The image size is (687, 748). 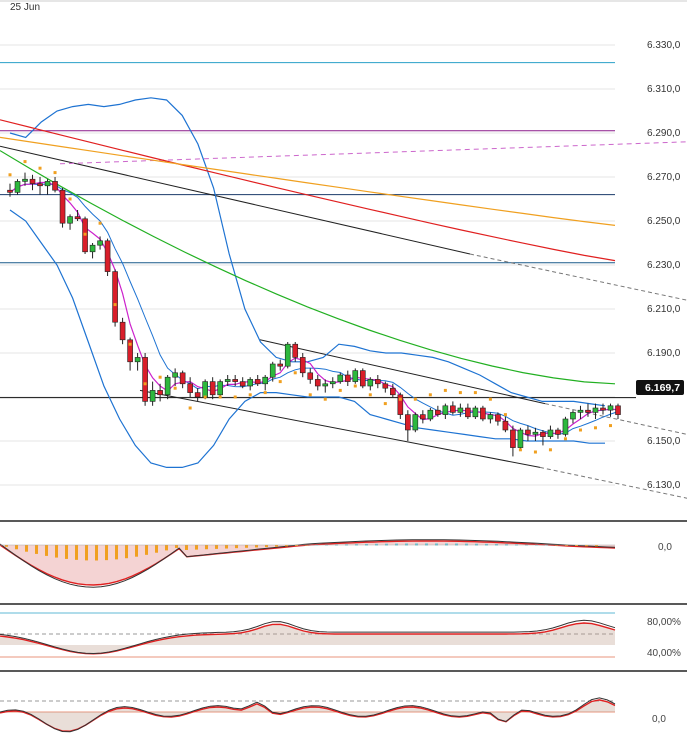 What do you see at coordinates (664, 653) in the screenshot?
I see `stoch-tick-label: 40,00%` at bounding box center [664, 653].